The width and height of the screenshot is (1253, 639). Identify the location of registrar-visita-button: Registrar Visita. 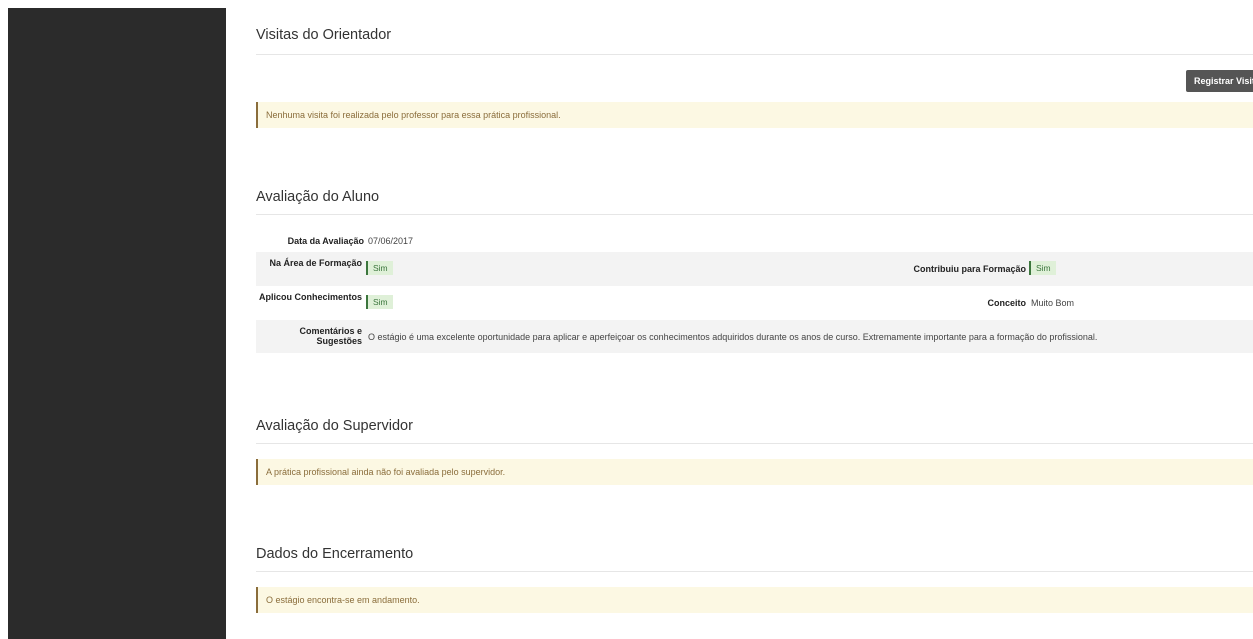
(1219, 81).